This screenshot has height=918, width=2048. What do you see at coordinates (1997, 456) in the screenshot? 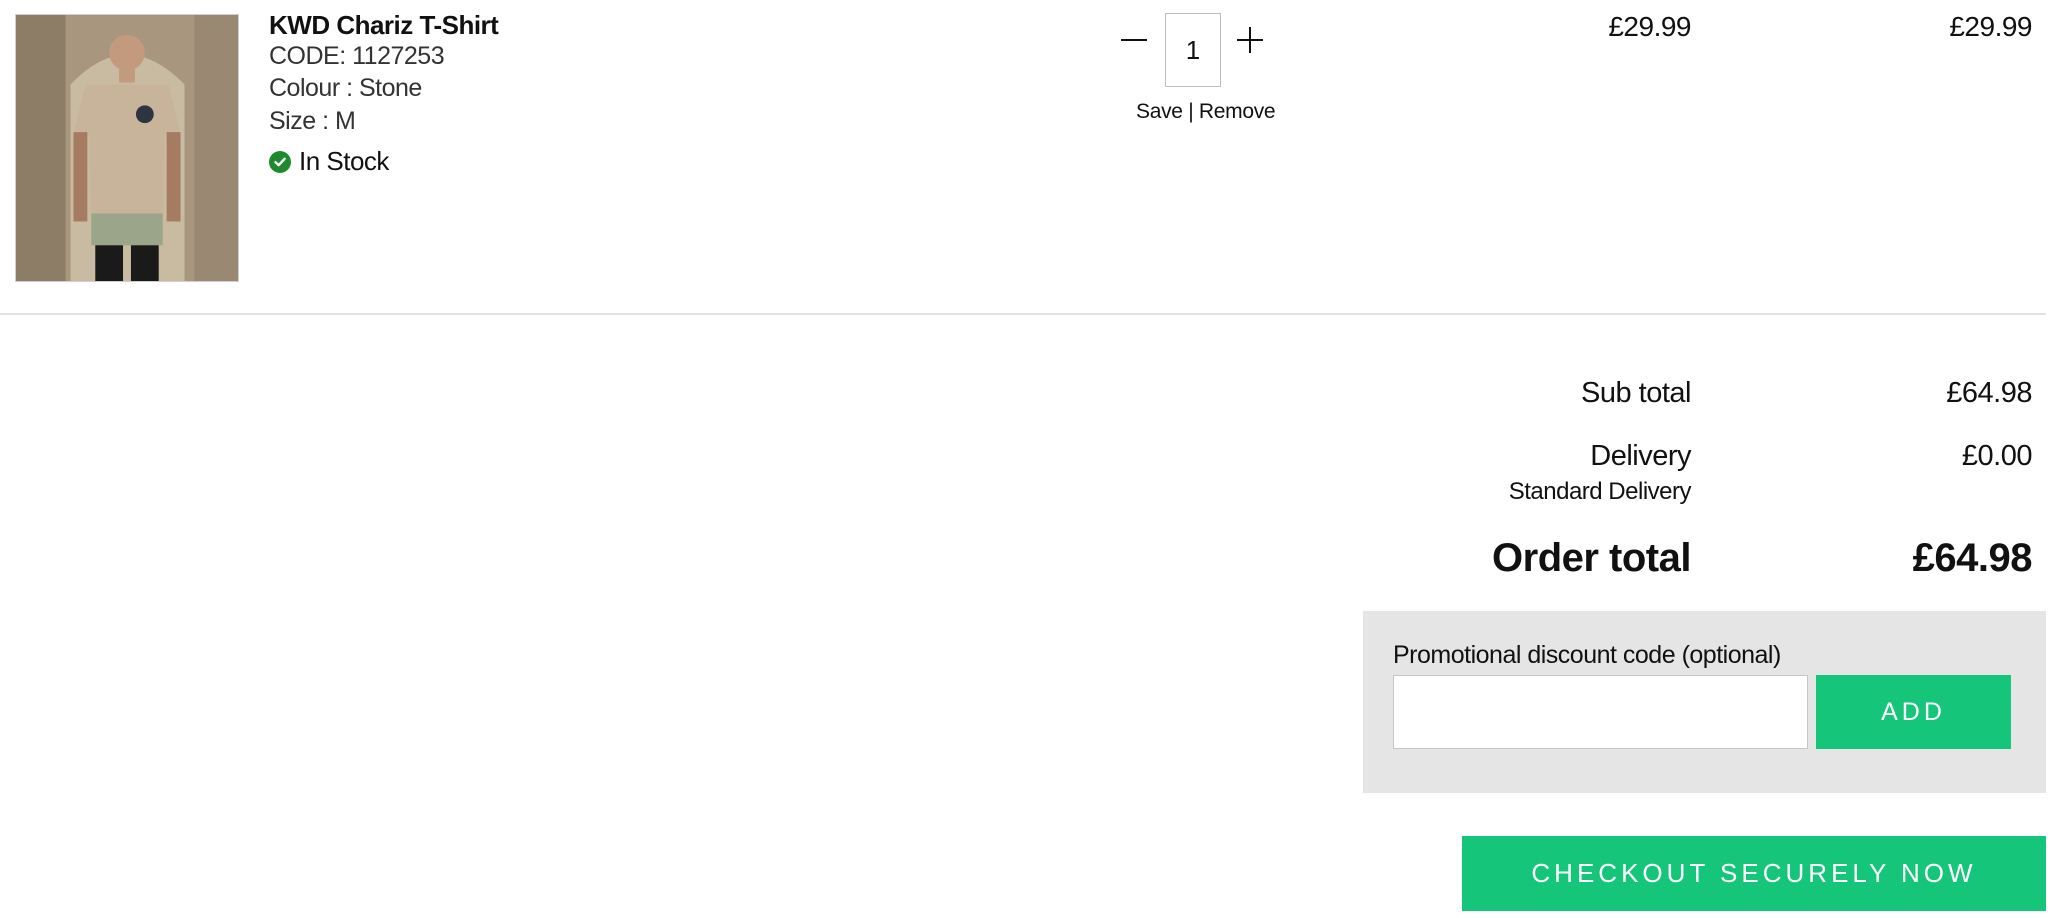
I see `delivery-value: £0.00` at bounding box center [1997, 456].